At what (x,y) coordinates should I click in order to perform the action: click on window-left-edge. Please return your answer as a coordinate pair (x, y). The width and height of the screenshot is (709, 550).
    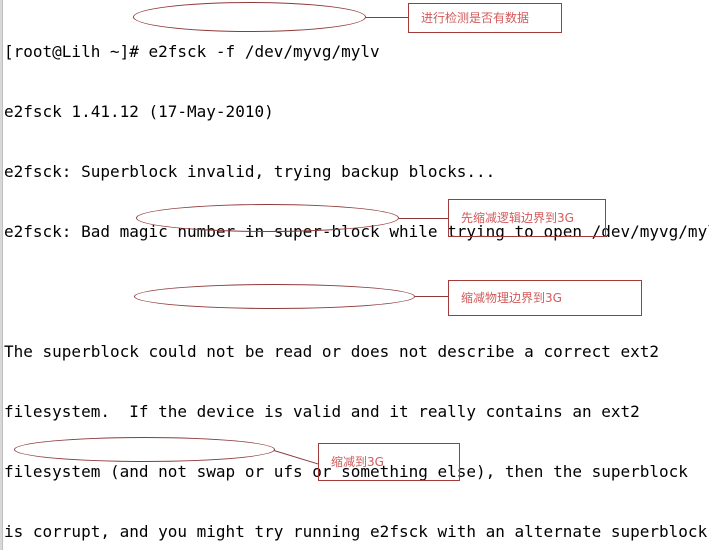
    Looking at the image, I should click on (1, 275).